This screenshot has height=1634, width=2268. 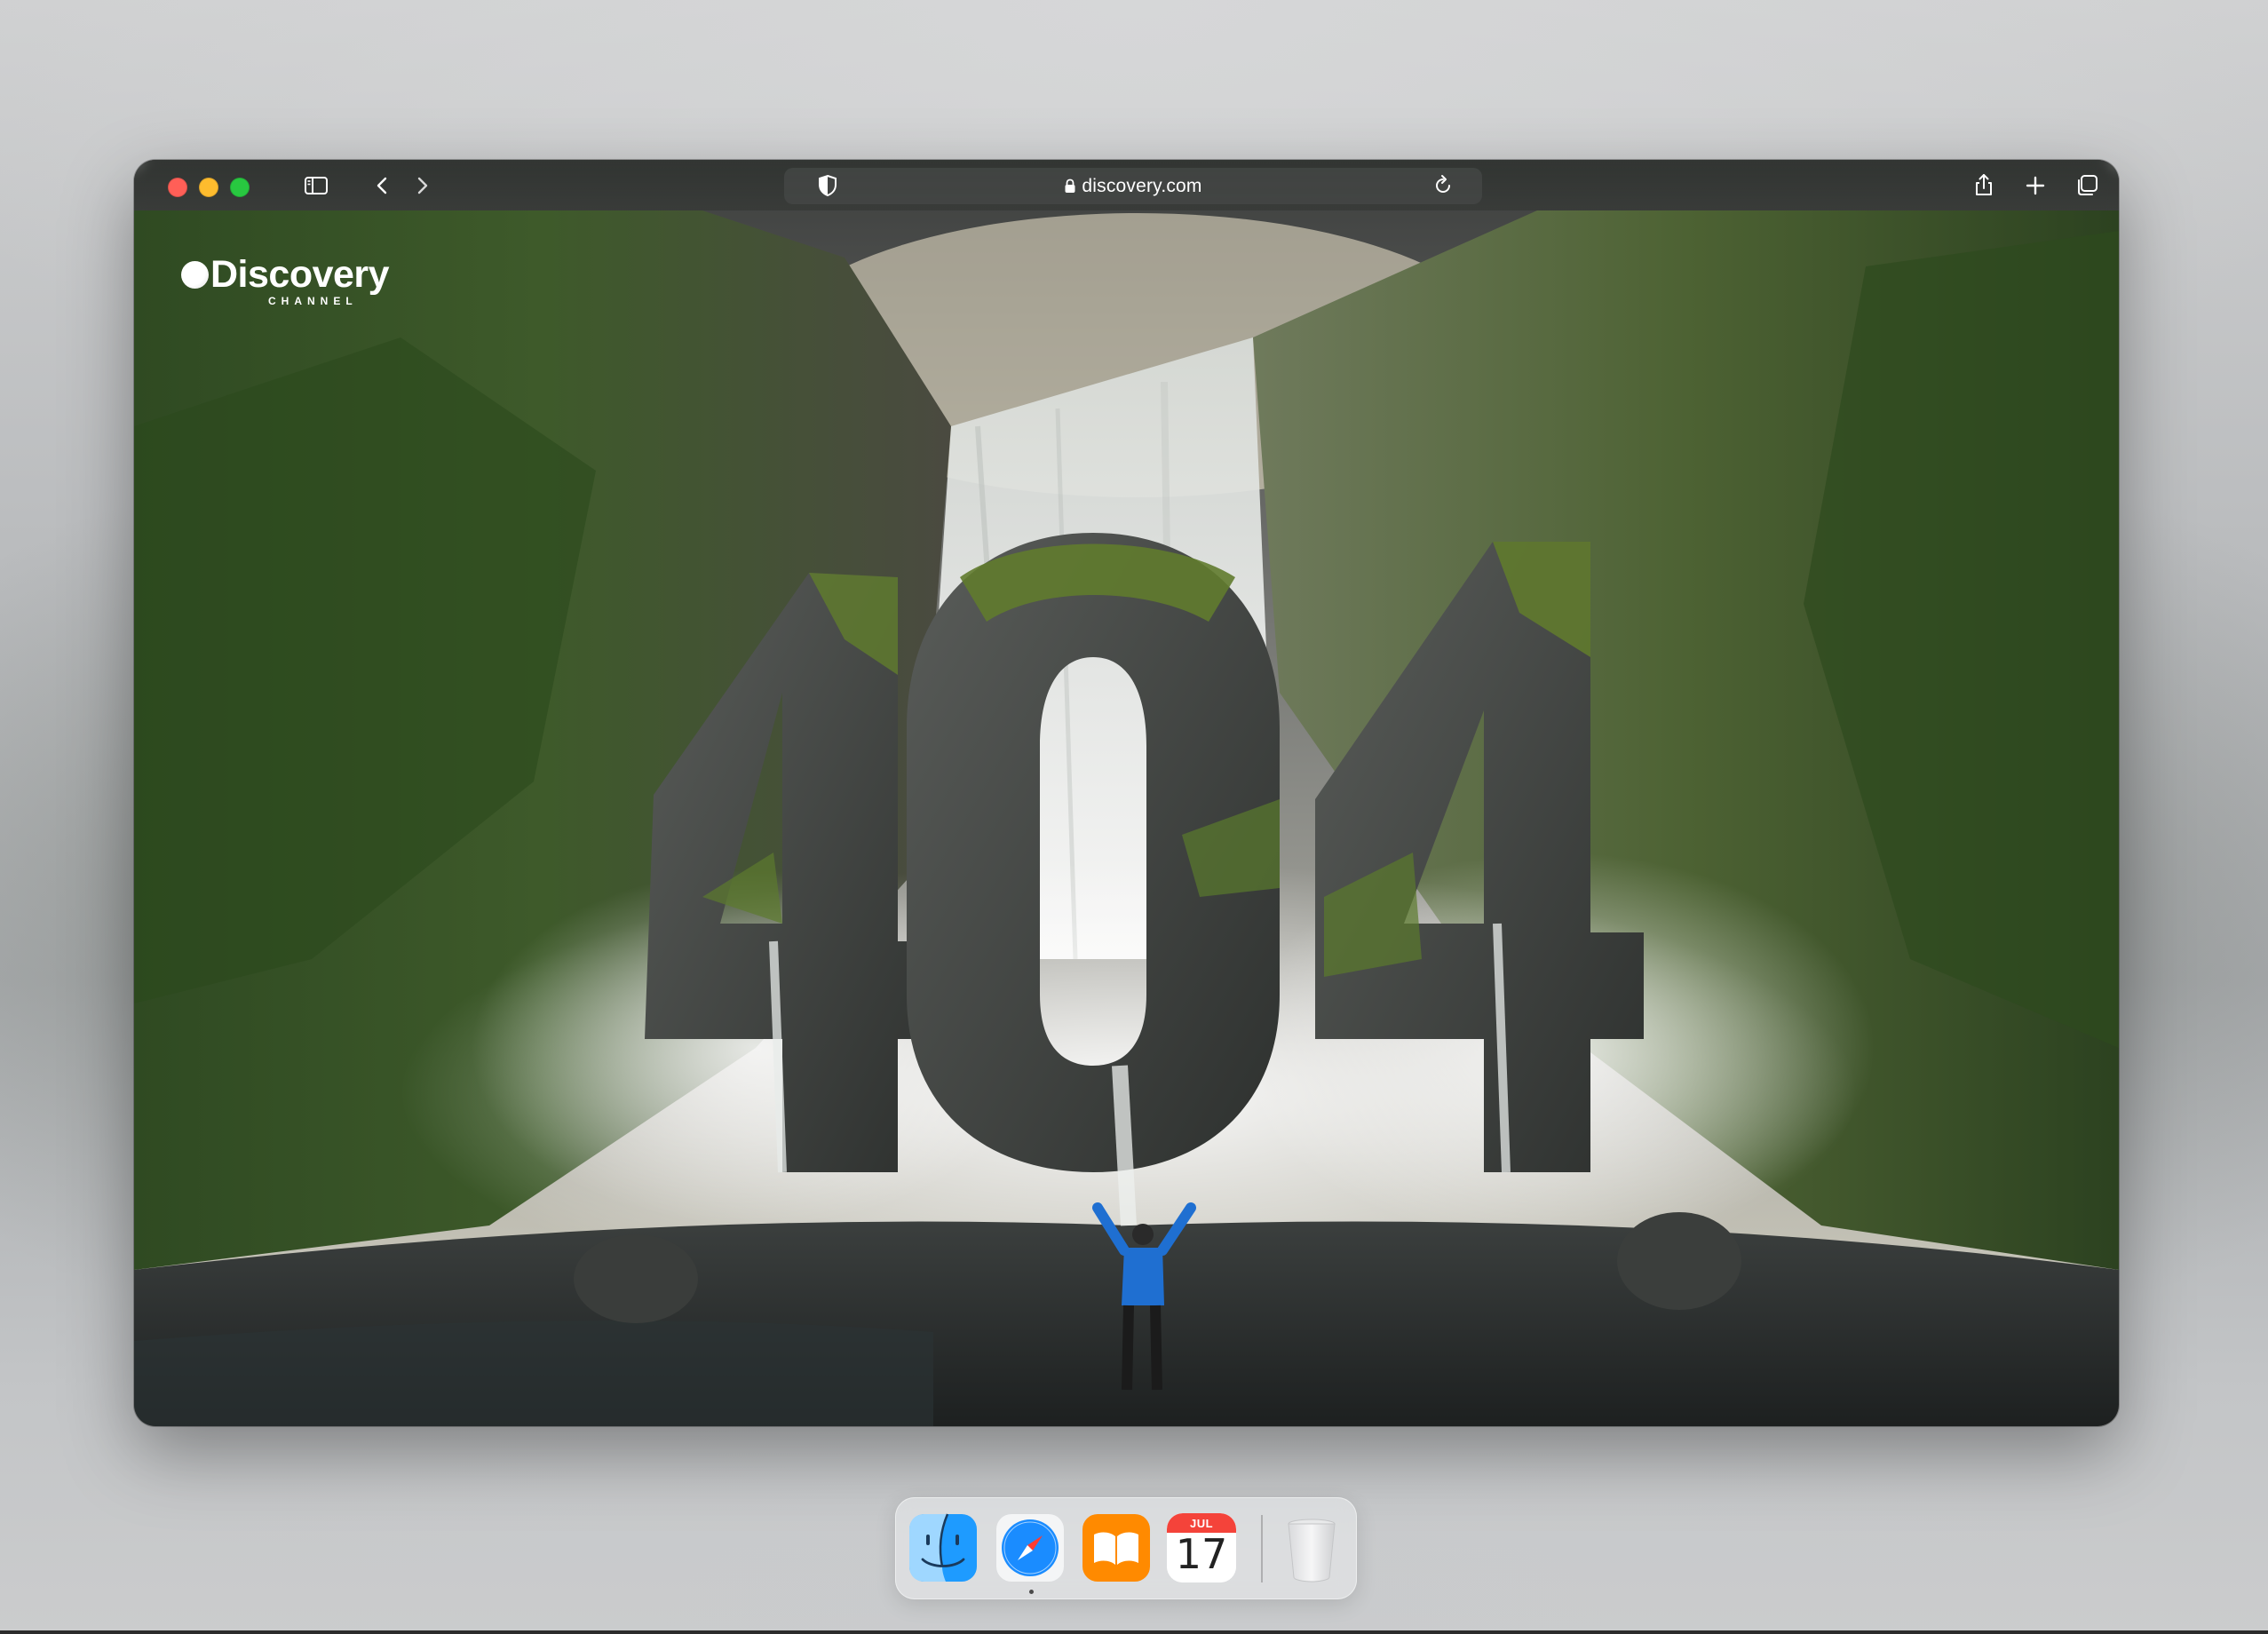 I want to click on logo-word: Discovery, so click(x=300, y=274).